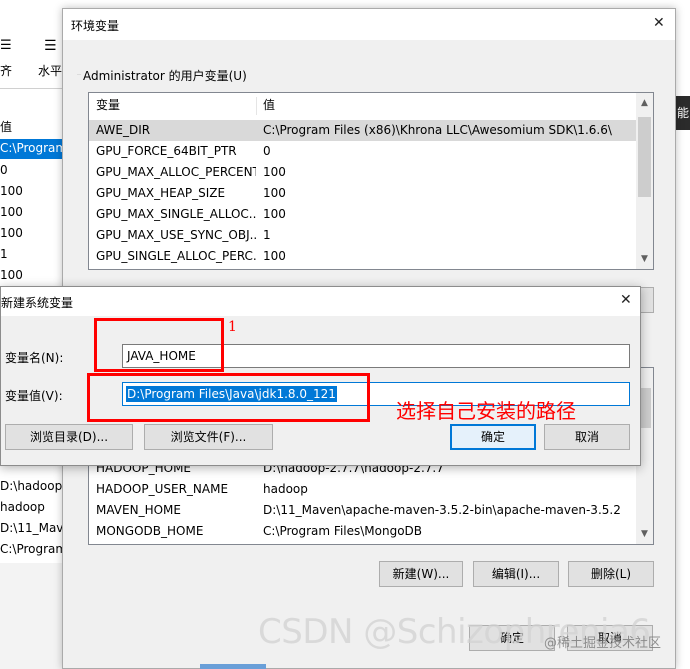 The image size is (690, 669). Describe the element at coordinates (31, 486) in the screenshot. I see `list-item: D:\hadoop` at that location.